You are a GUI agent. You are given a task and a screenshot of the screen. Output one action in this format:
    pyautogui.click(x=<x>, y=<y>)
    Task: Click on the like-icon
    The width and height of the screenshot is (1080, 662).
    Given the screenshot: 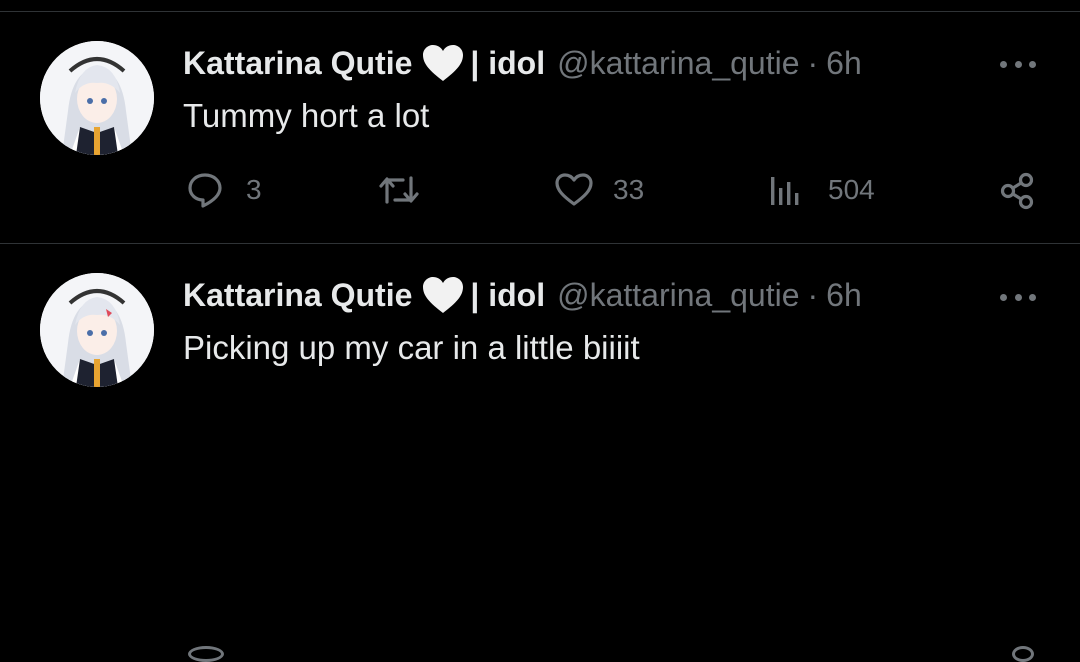 What is the action you would take?
    pyautogui.click(x=574, y=190)
    